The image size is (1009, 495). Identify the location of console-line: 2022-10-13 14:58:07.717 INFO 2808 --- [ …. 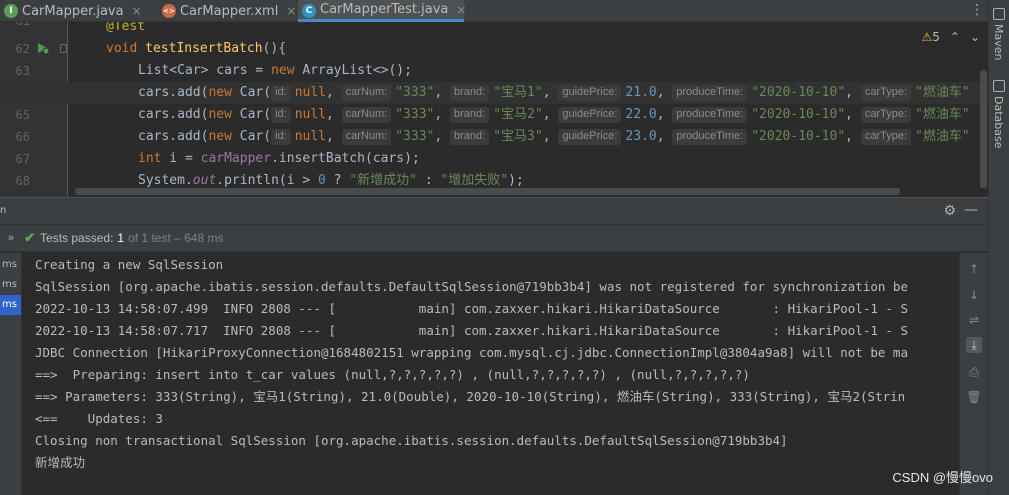
(471, 330).